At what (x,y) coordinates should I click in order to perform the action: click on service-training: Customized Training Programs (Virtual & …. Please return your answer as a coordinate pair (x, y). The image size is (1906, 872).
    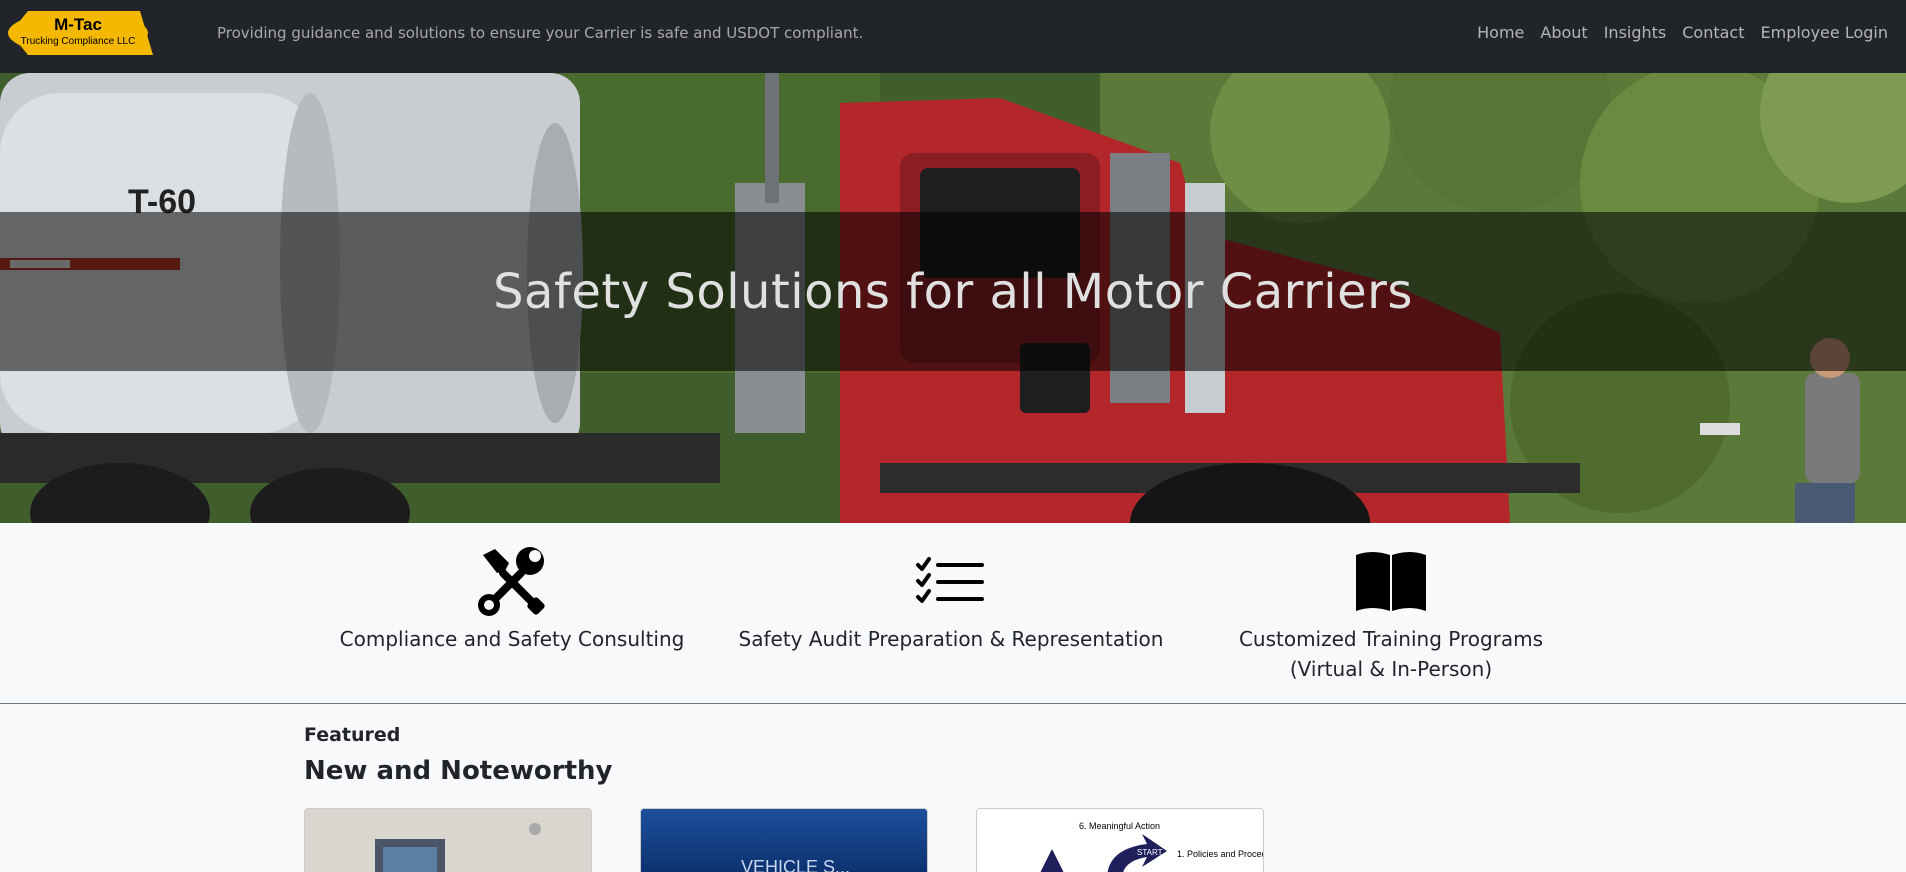
    Looking at the image, I should click on (1391, 614).